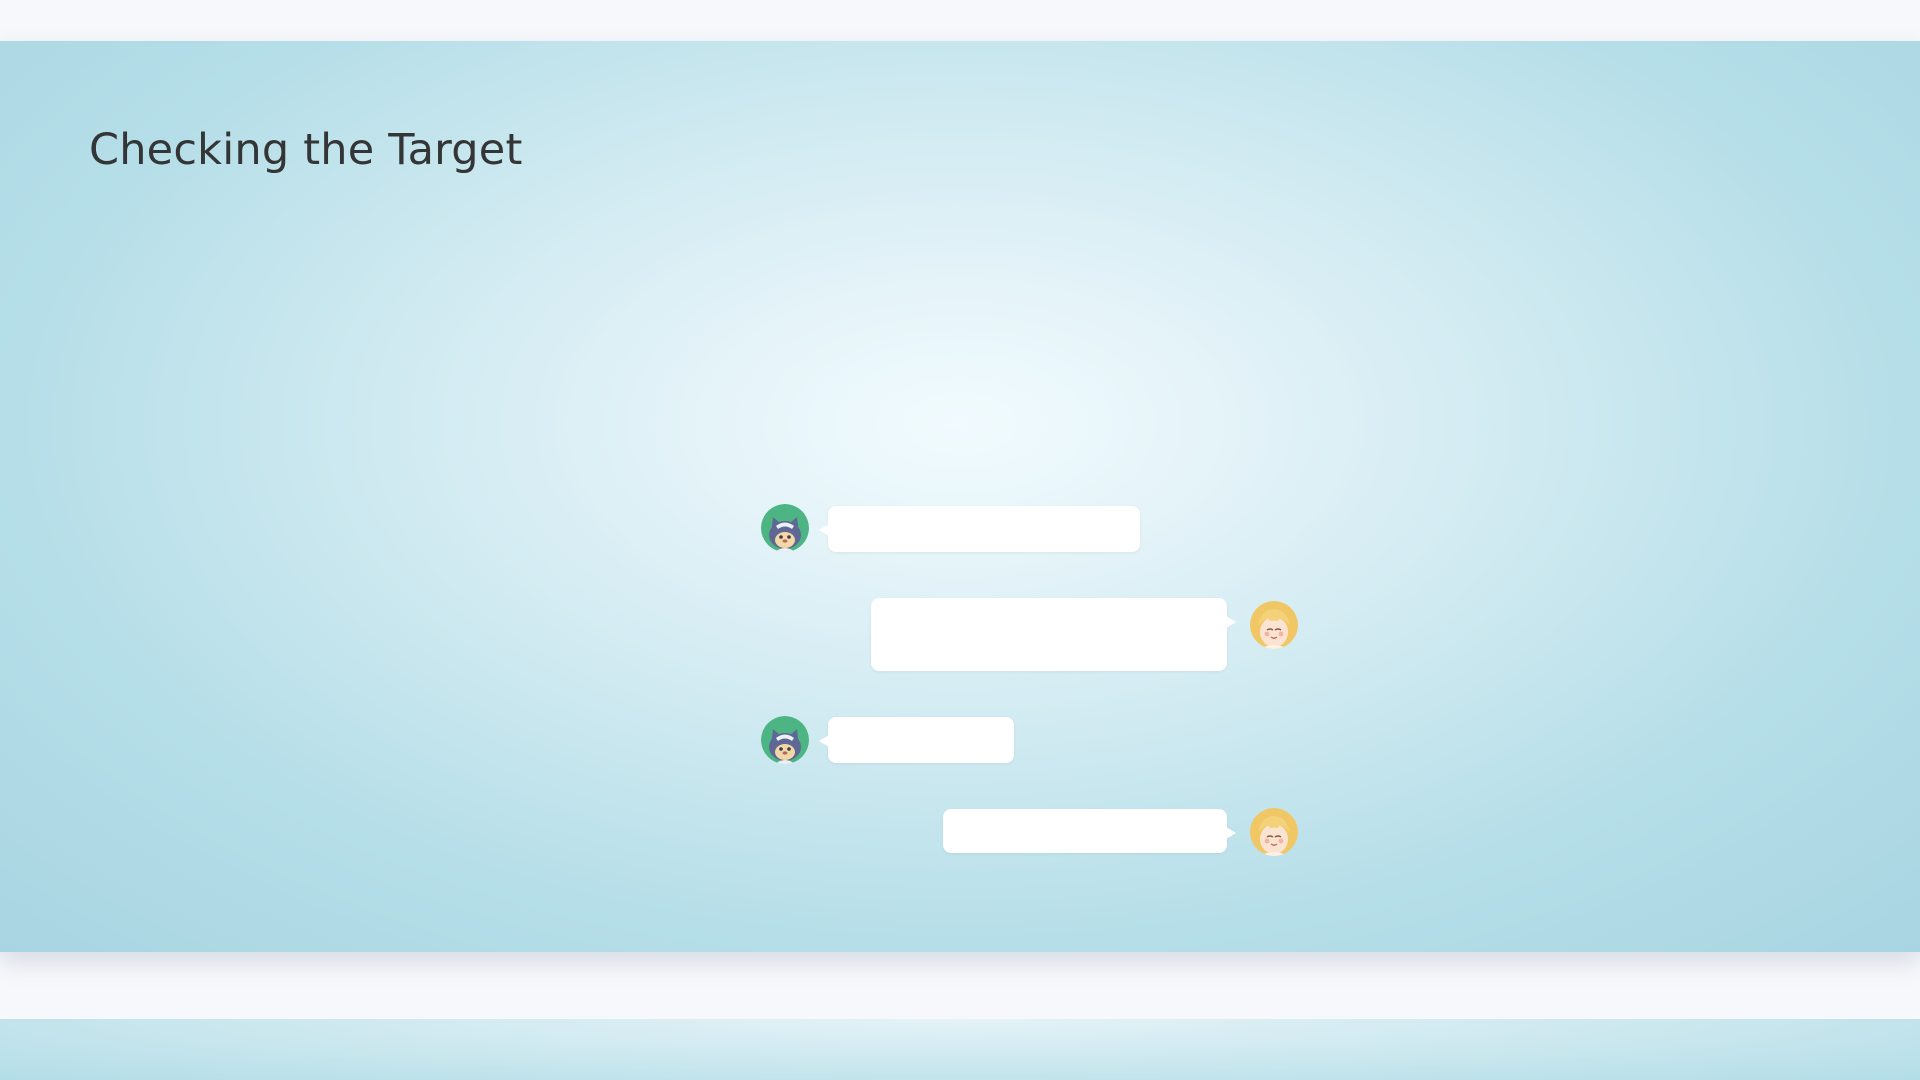  What do you see at coordinates (306, 150) in the screenshot?
I see `slide-title: Checking the Target` at bounding box center [306, 150].